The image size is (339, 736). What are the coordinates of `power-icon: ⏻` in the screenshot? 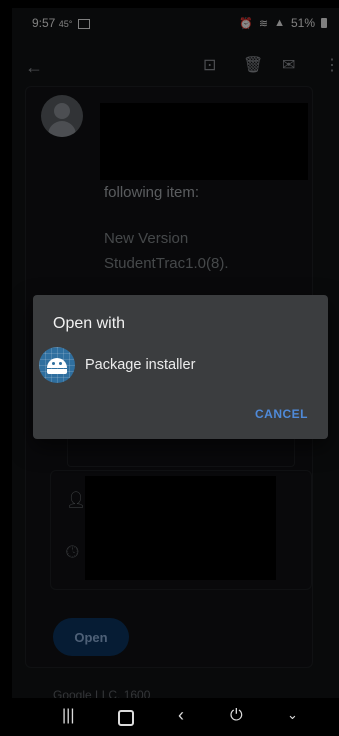 It's located at (236, 716).